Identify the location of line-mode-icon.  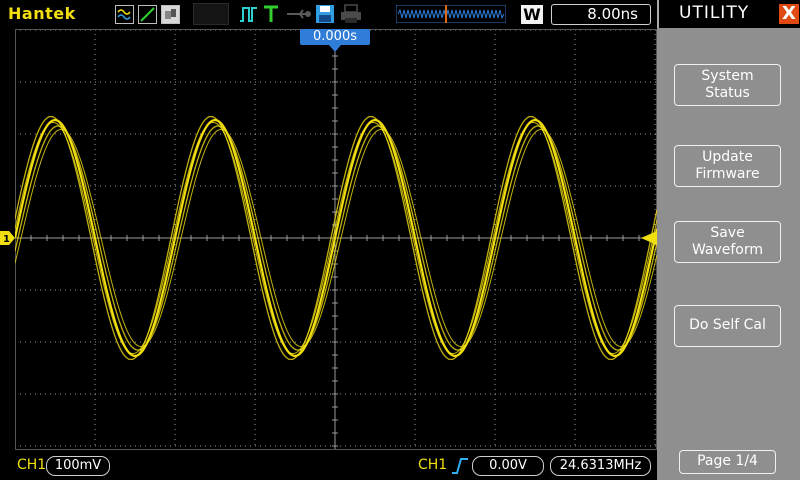
(147, 14).